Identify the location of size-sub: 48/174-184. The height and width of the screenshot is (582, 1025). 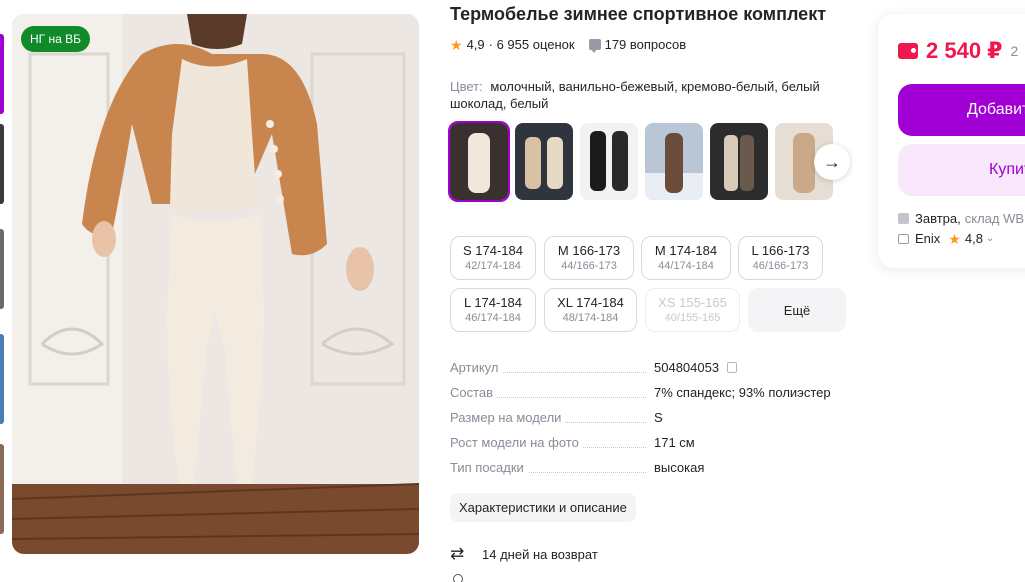
(590, 318).